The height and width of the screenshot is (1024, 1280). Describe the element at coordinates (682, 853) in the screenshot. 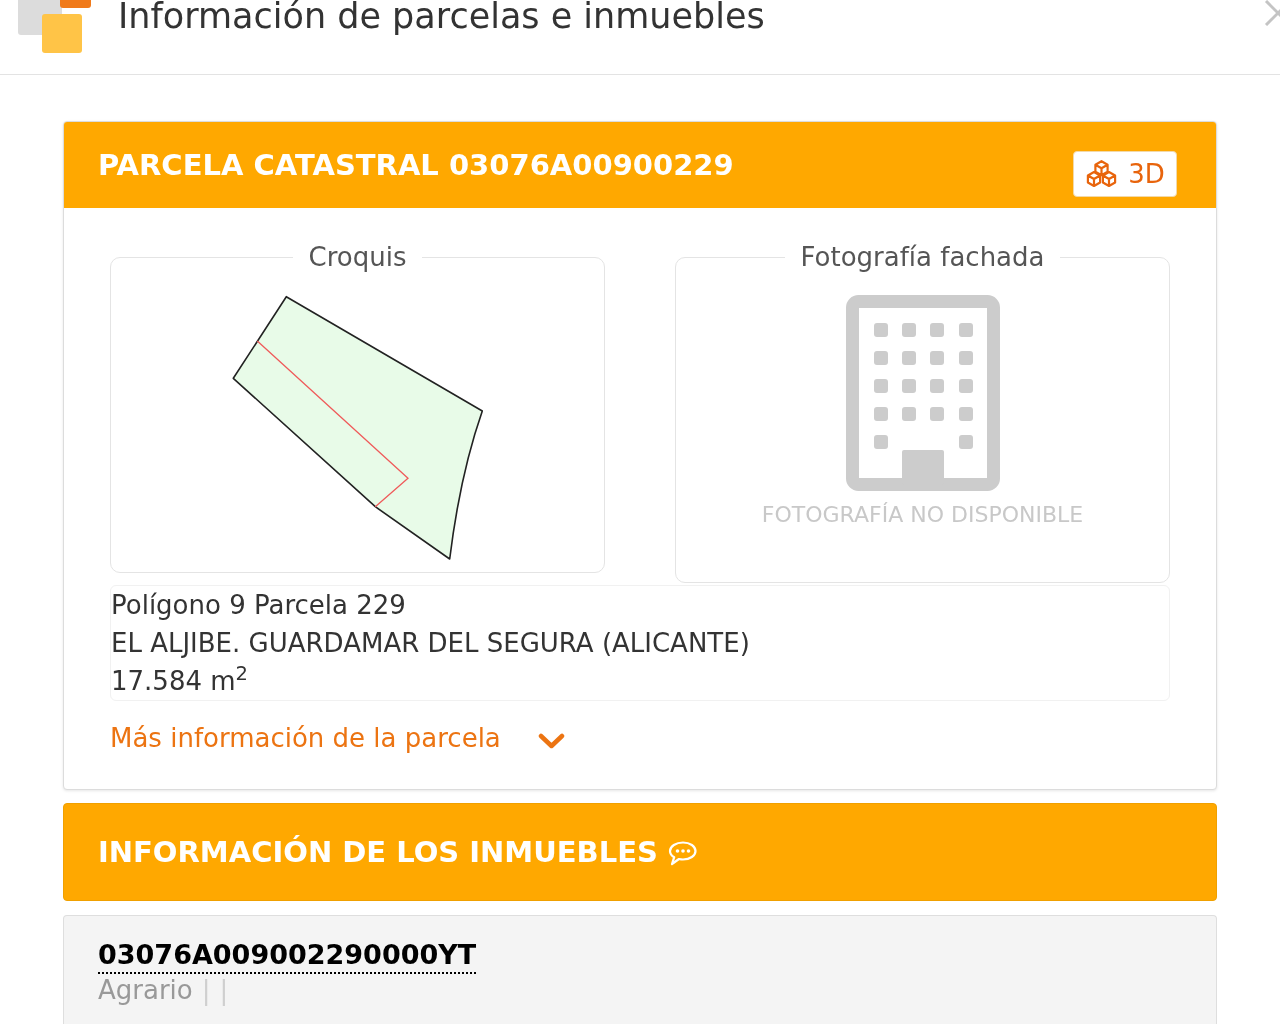

I see `speech-bubble-icon` at that location.